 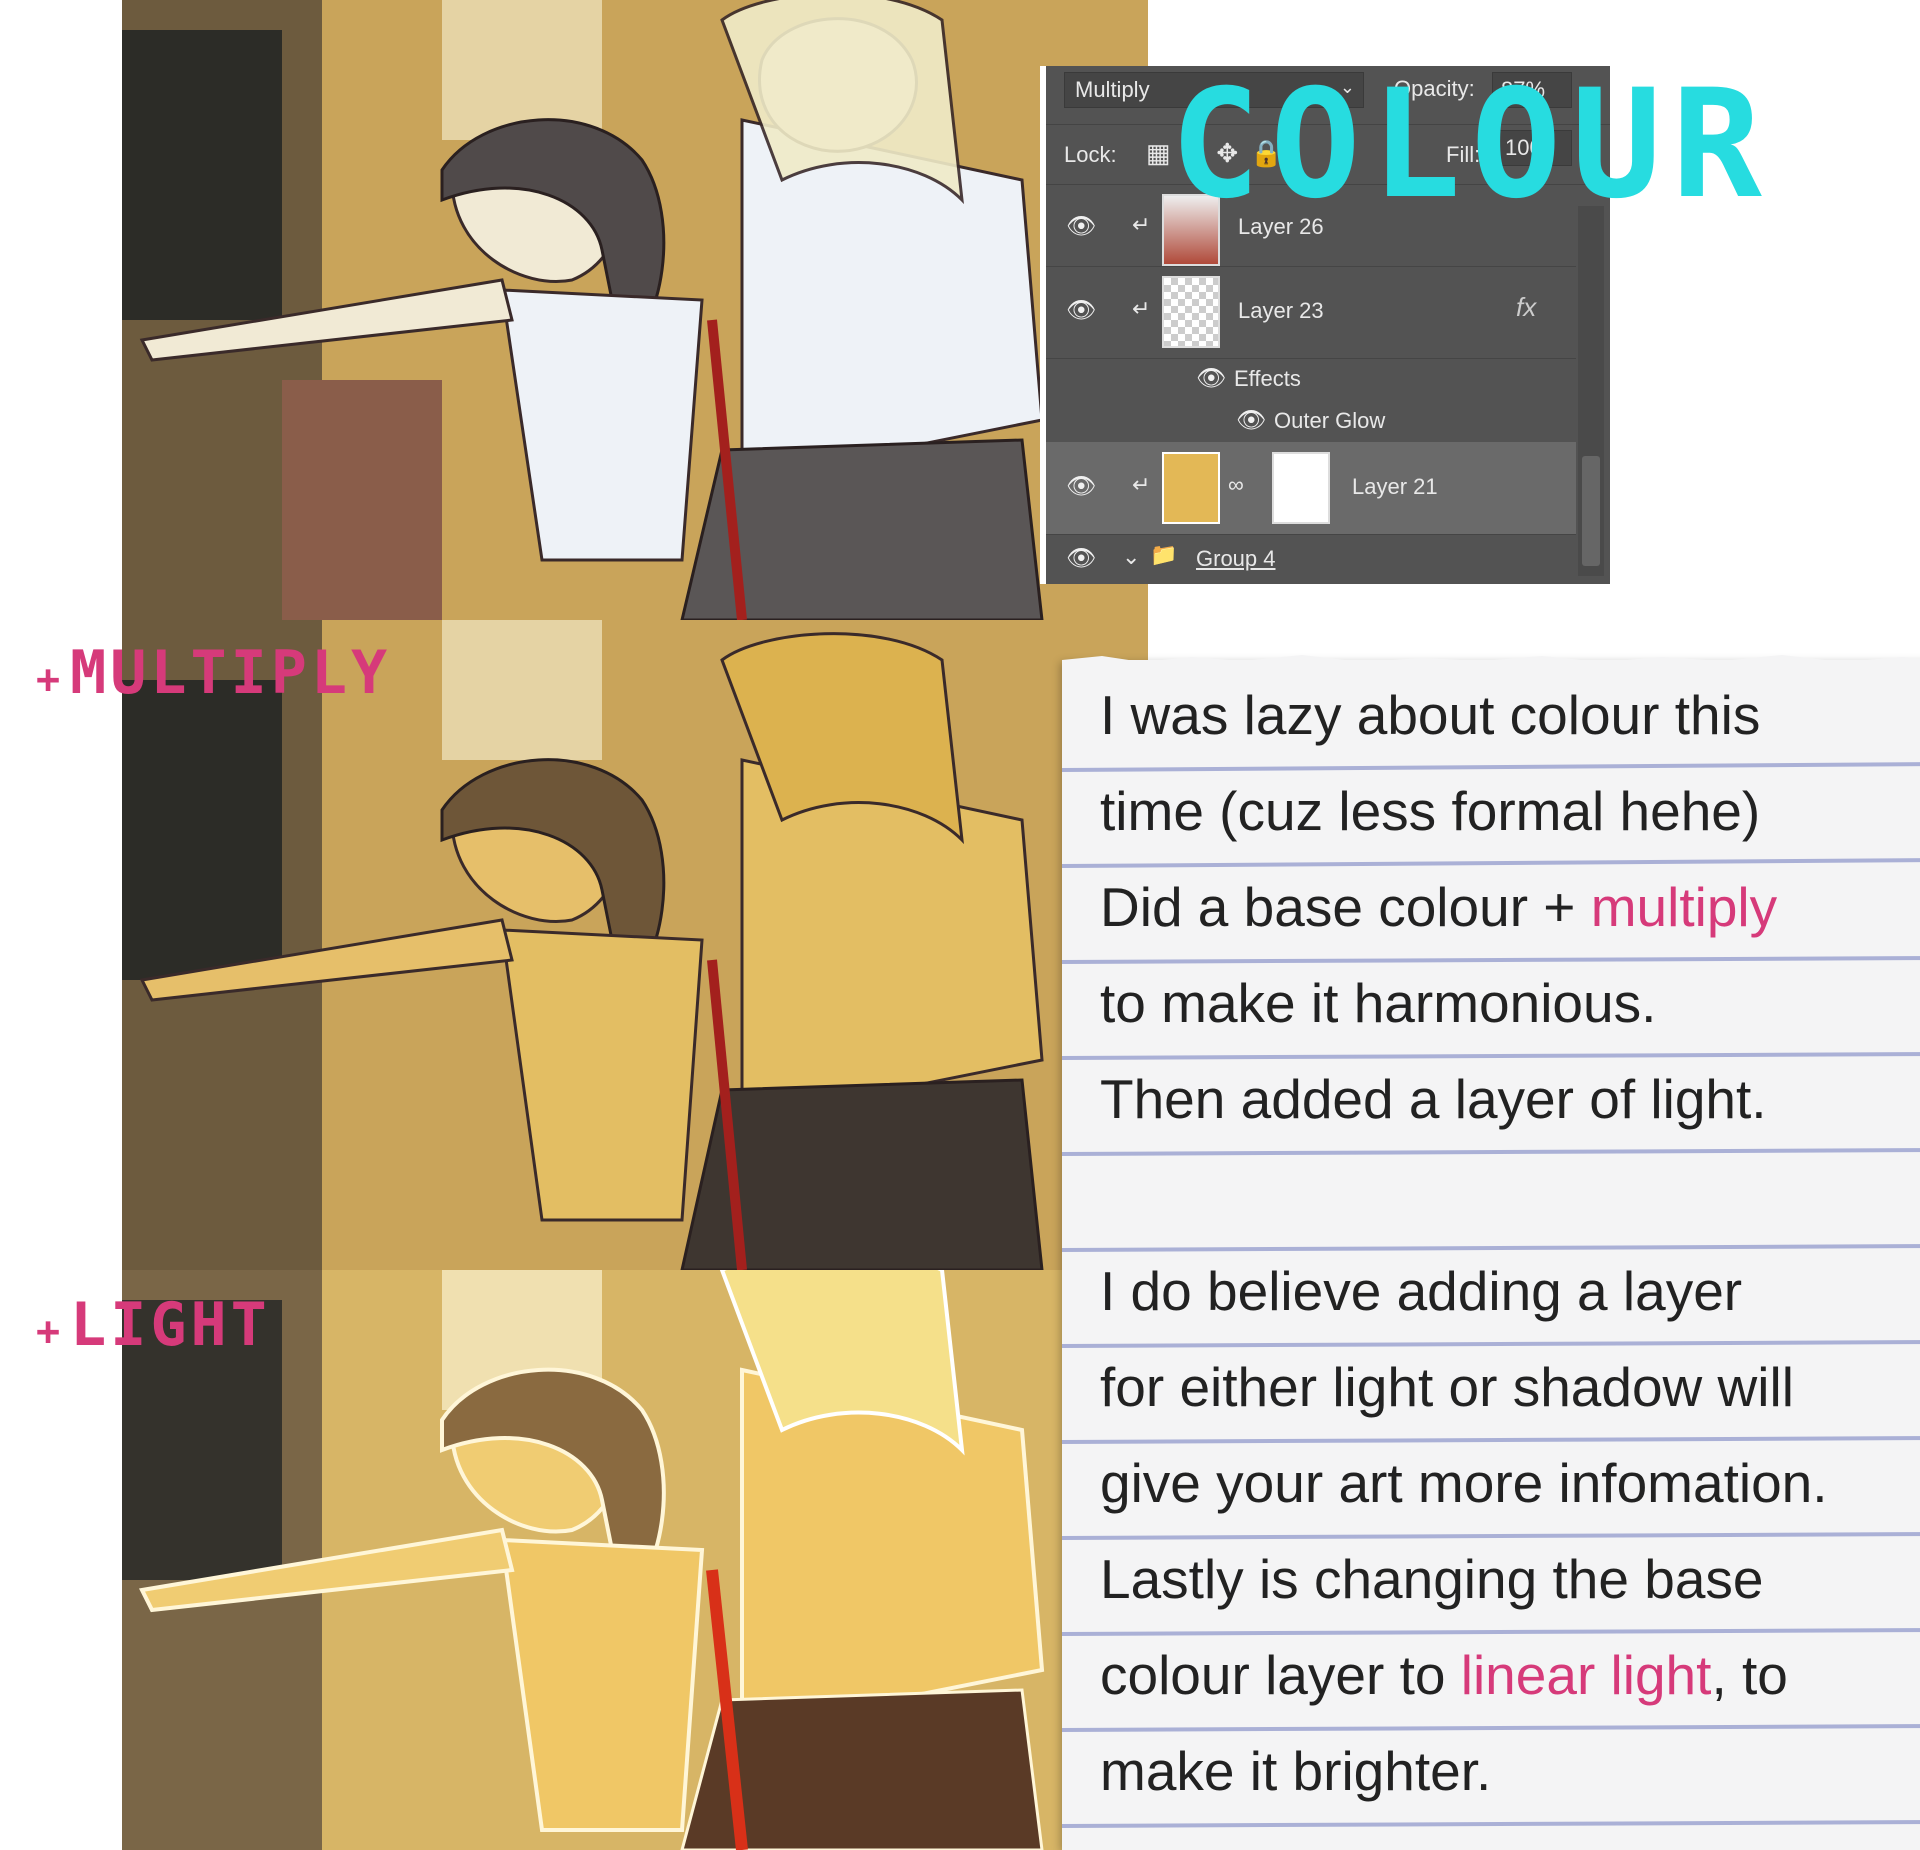 What do you see at coordinates (1267, 378) in the screenshot?
I see `effects-label: Effects` at bounding box center [1267, 378].